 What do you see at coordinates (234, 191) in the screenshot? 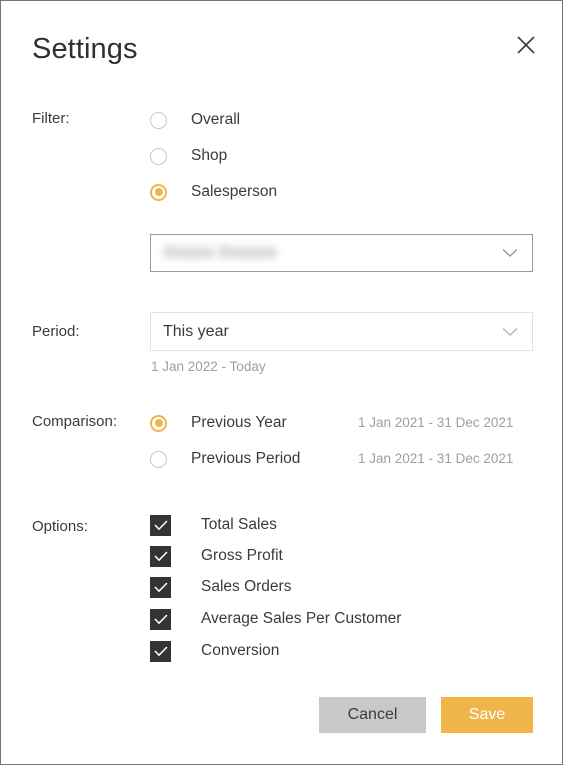
I see `filter-option-label: Salesperson` at bounding box center [234, 191].